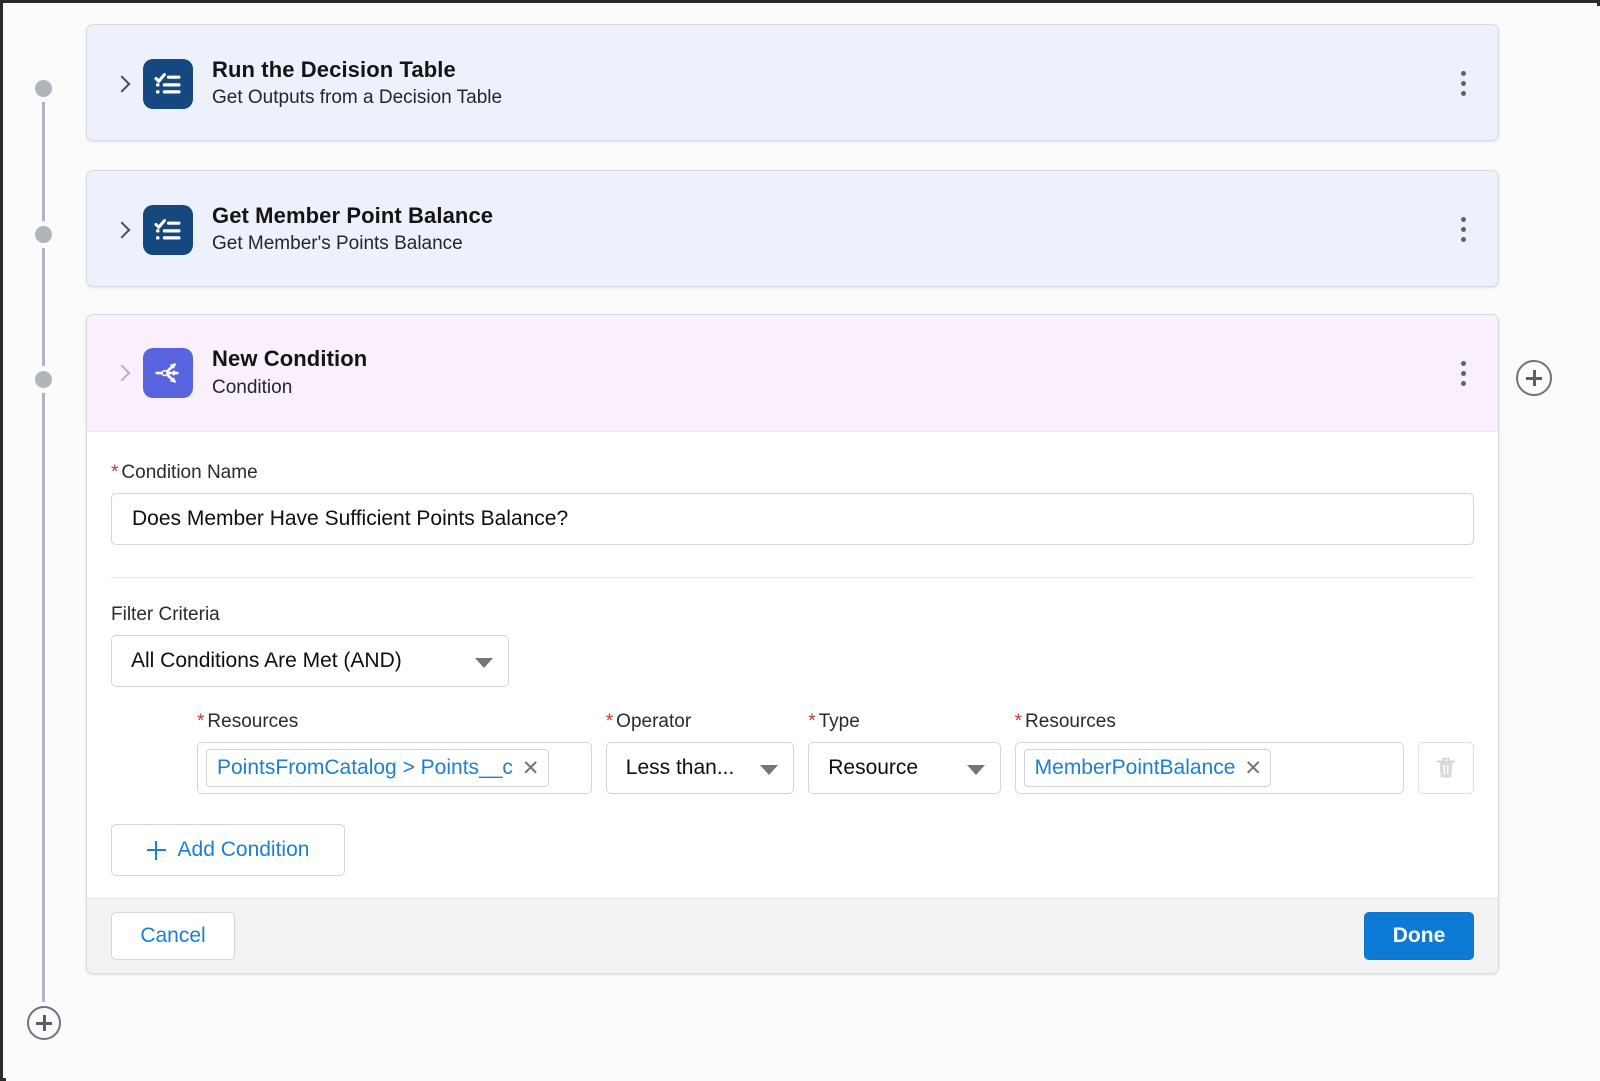  Describe the element at coordinates (904, 722) in the screenshot. I see `type-label: * Type` at that location.